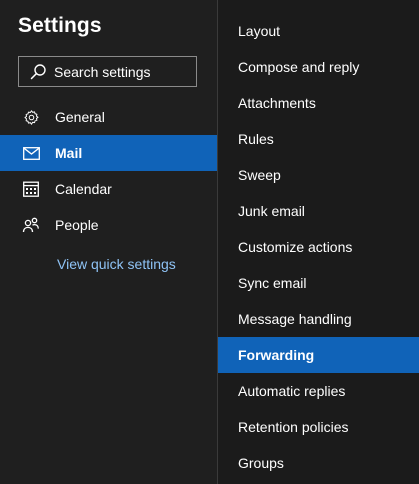  What do you see at coordinates (318, 175) in the screenshot?
I see `subnav-item-sweep: Sweep` at bounding box center [318, 175].